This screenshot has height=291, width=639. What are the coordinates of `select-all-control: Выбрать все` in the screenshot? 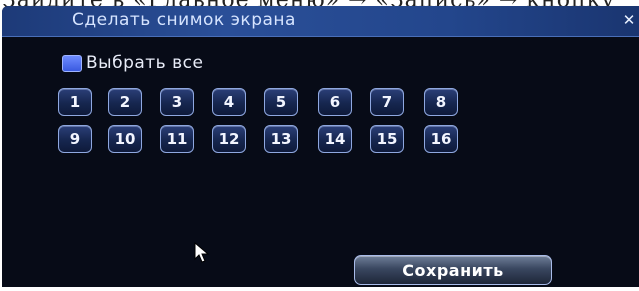 It's located at (132, 63).